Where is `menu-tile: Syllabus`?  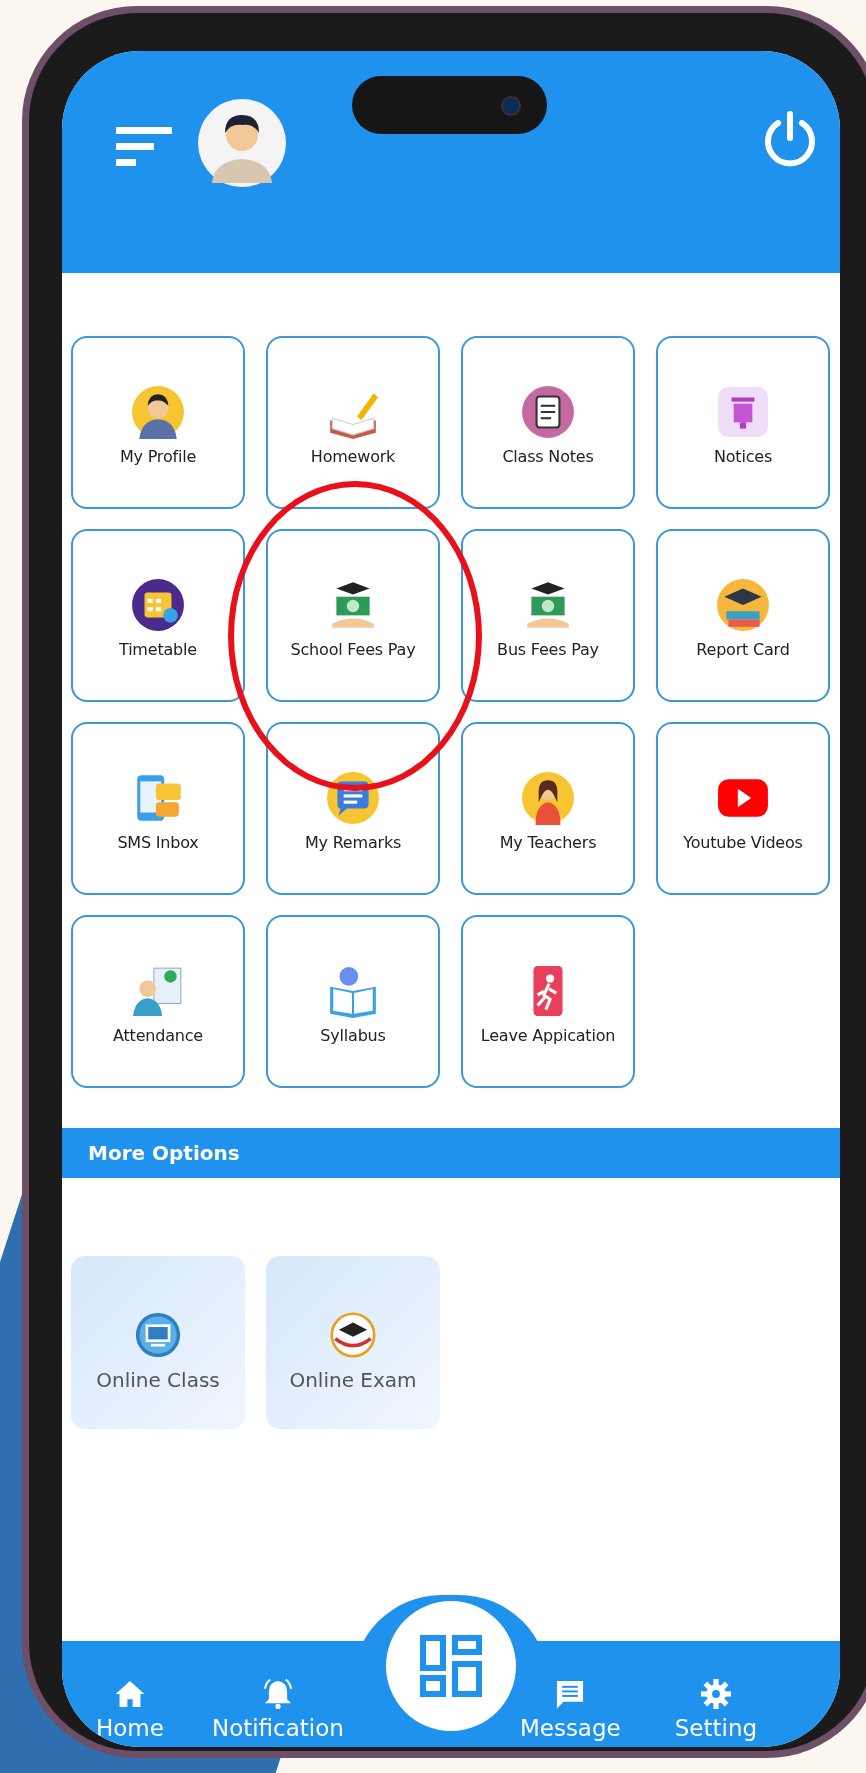
menu-tile: Syllabus is located at coordinates (353, 1001).